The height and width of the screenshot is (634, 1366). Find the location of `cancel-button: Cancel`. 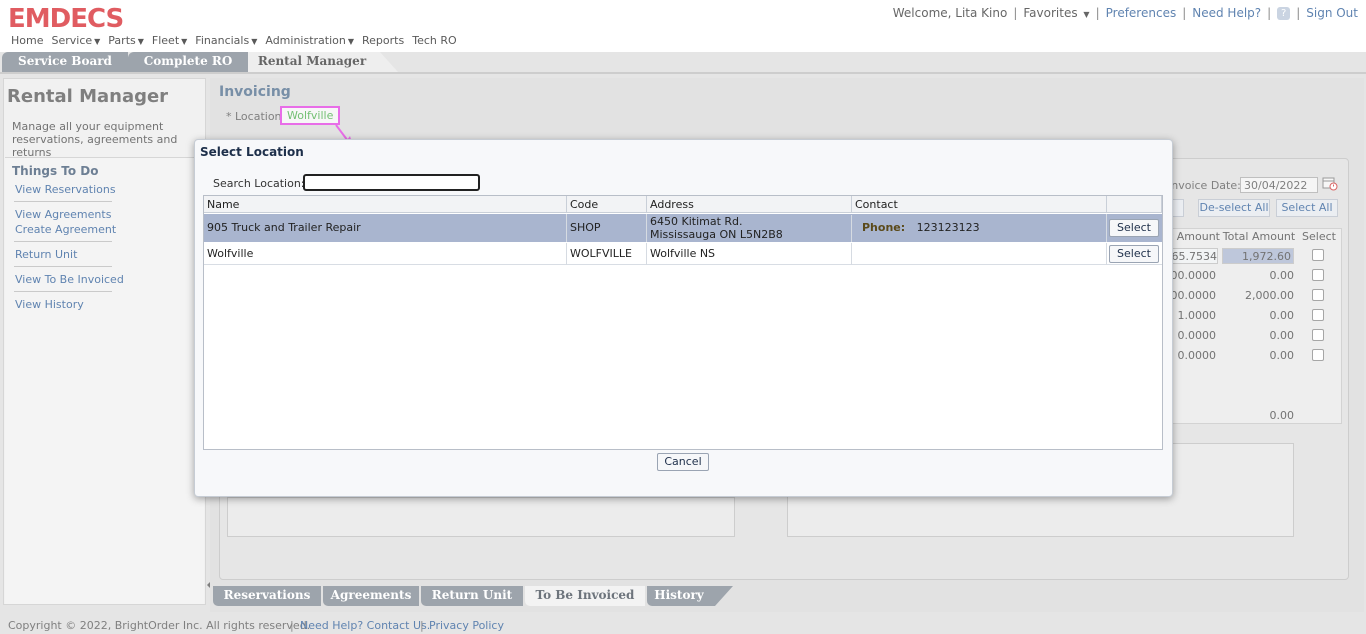

cancel-button: Cancel is located at coordinates (683, 462).